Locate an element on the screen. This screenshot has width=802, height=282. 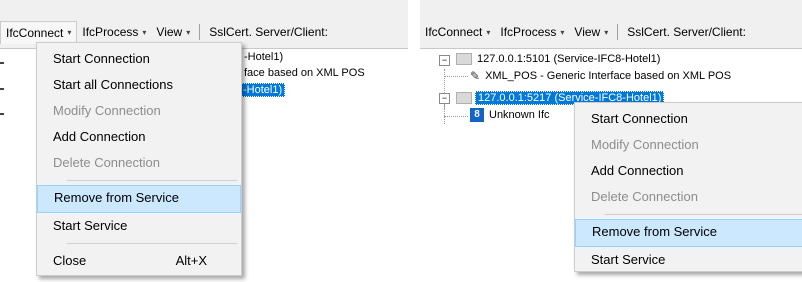
plug-icon: ✎ is located at coordinates (475, 76).